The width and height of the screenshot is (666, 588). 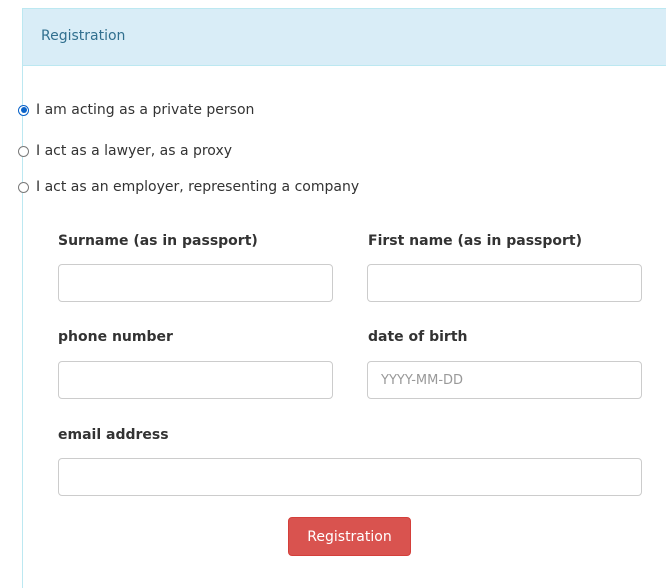 I want to click on surname-input, so click(x=195, y=283).